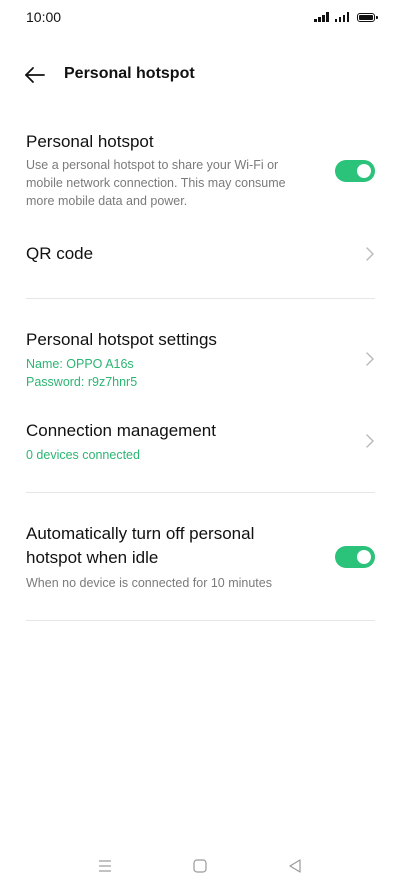 This screenshot has width=401, height=892. Describe the element at coordinates (90, 141) in the screenshot. I see `hotspot-title: Personal hotspot` at that location.